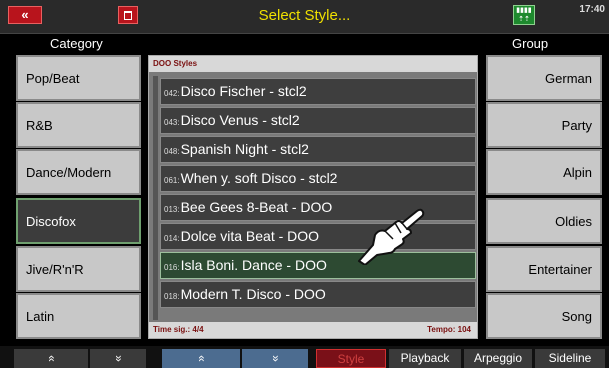 The width and height of the screenshot is (609, 368). Describe the element at coordinates (313, 330) in the screenshot. I see `list-footer: Time sig.: 4/4 Tempo: 104` at that location.